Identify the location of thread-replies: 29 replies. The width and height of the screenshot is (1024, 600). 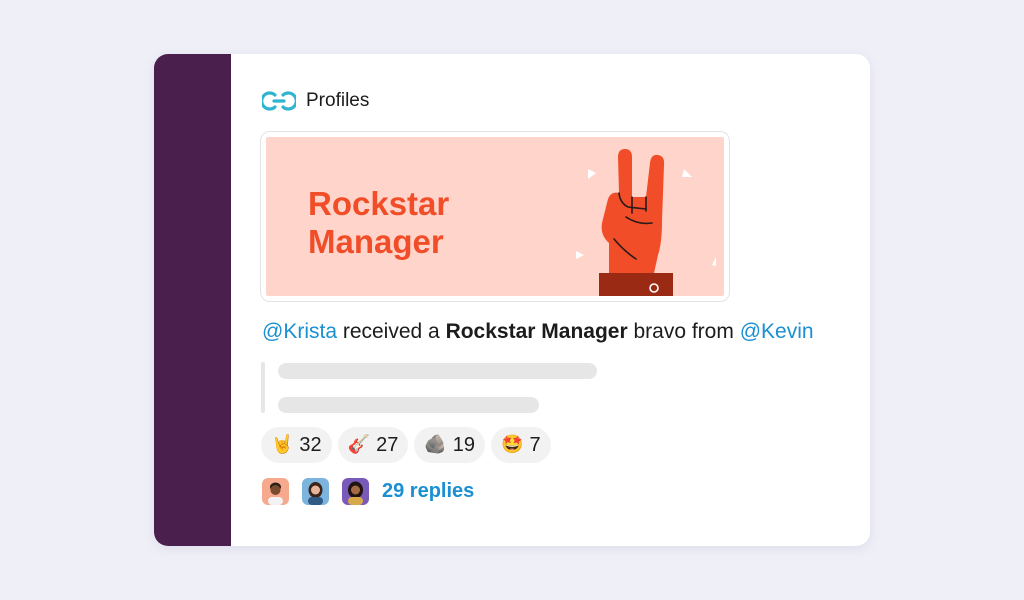
(368, 491).